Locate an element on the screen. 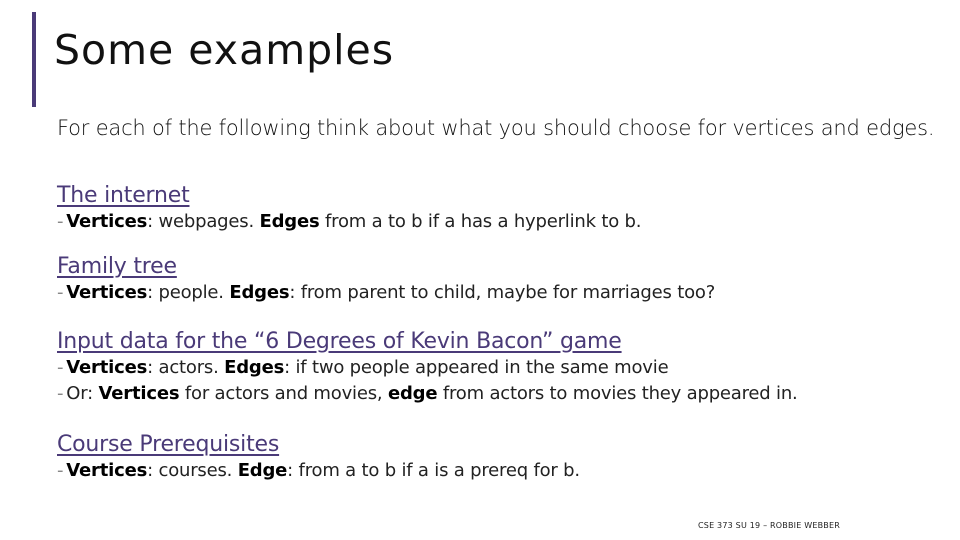  bullet-text: : from a to b if a is a prereq for b. is located at coordinates (433, 470).